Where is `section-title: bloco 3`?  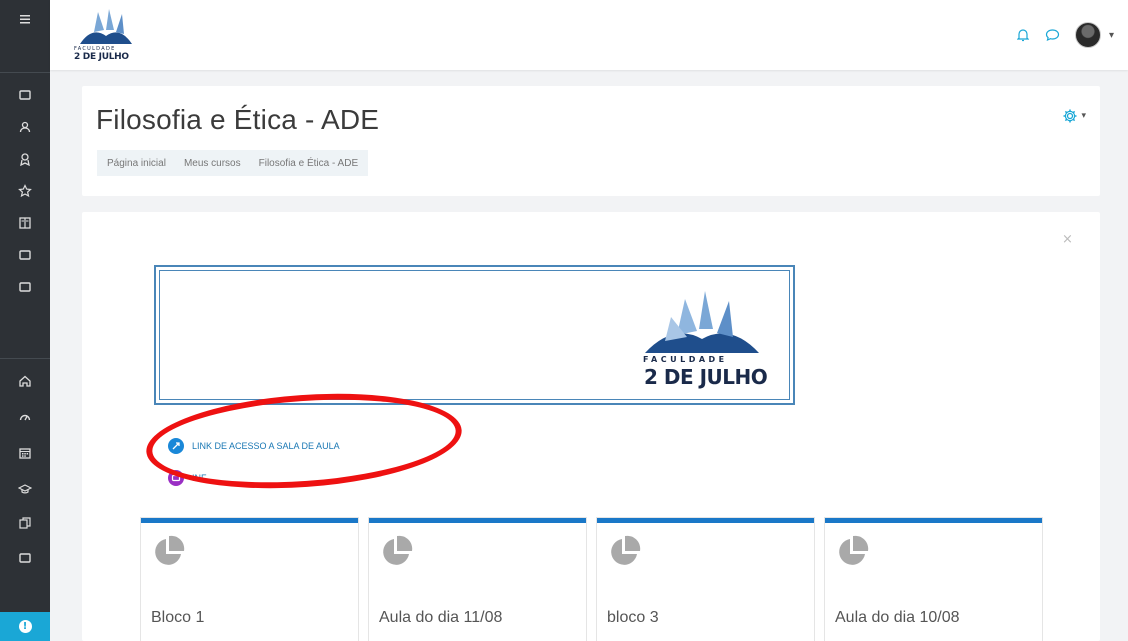 section-title: bloco 3 is located at coordinates (633, 617).